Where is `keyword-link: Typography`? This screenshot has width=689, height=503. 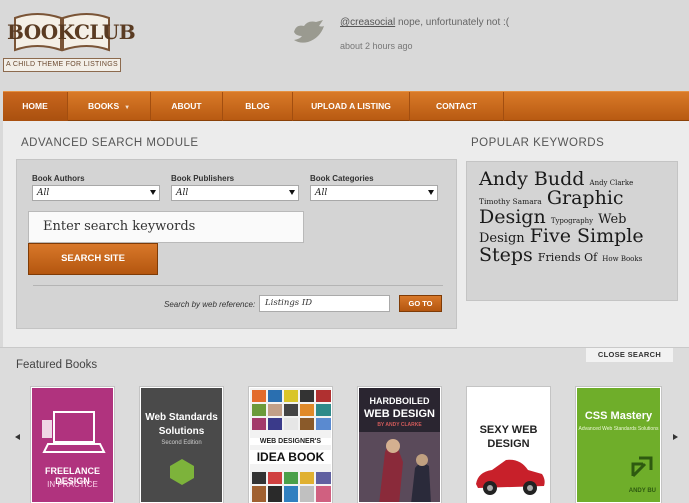 keyword-link: Typography is located at coordinates (572, 221).